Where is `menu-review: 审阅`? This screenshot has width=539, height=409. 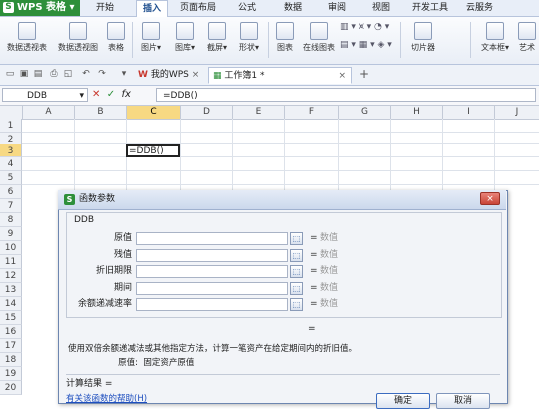 menu-review: 审阅 is located at coordinates (337, 8).